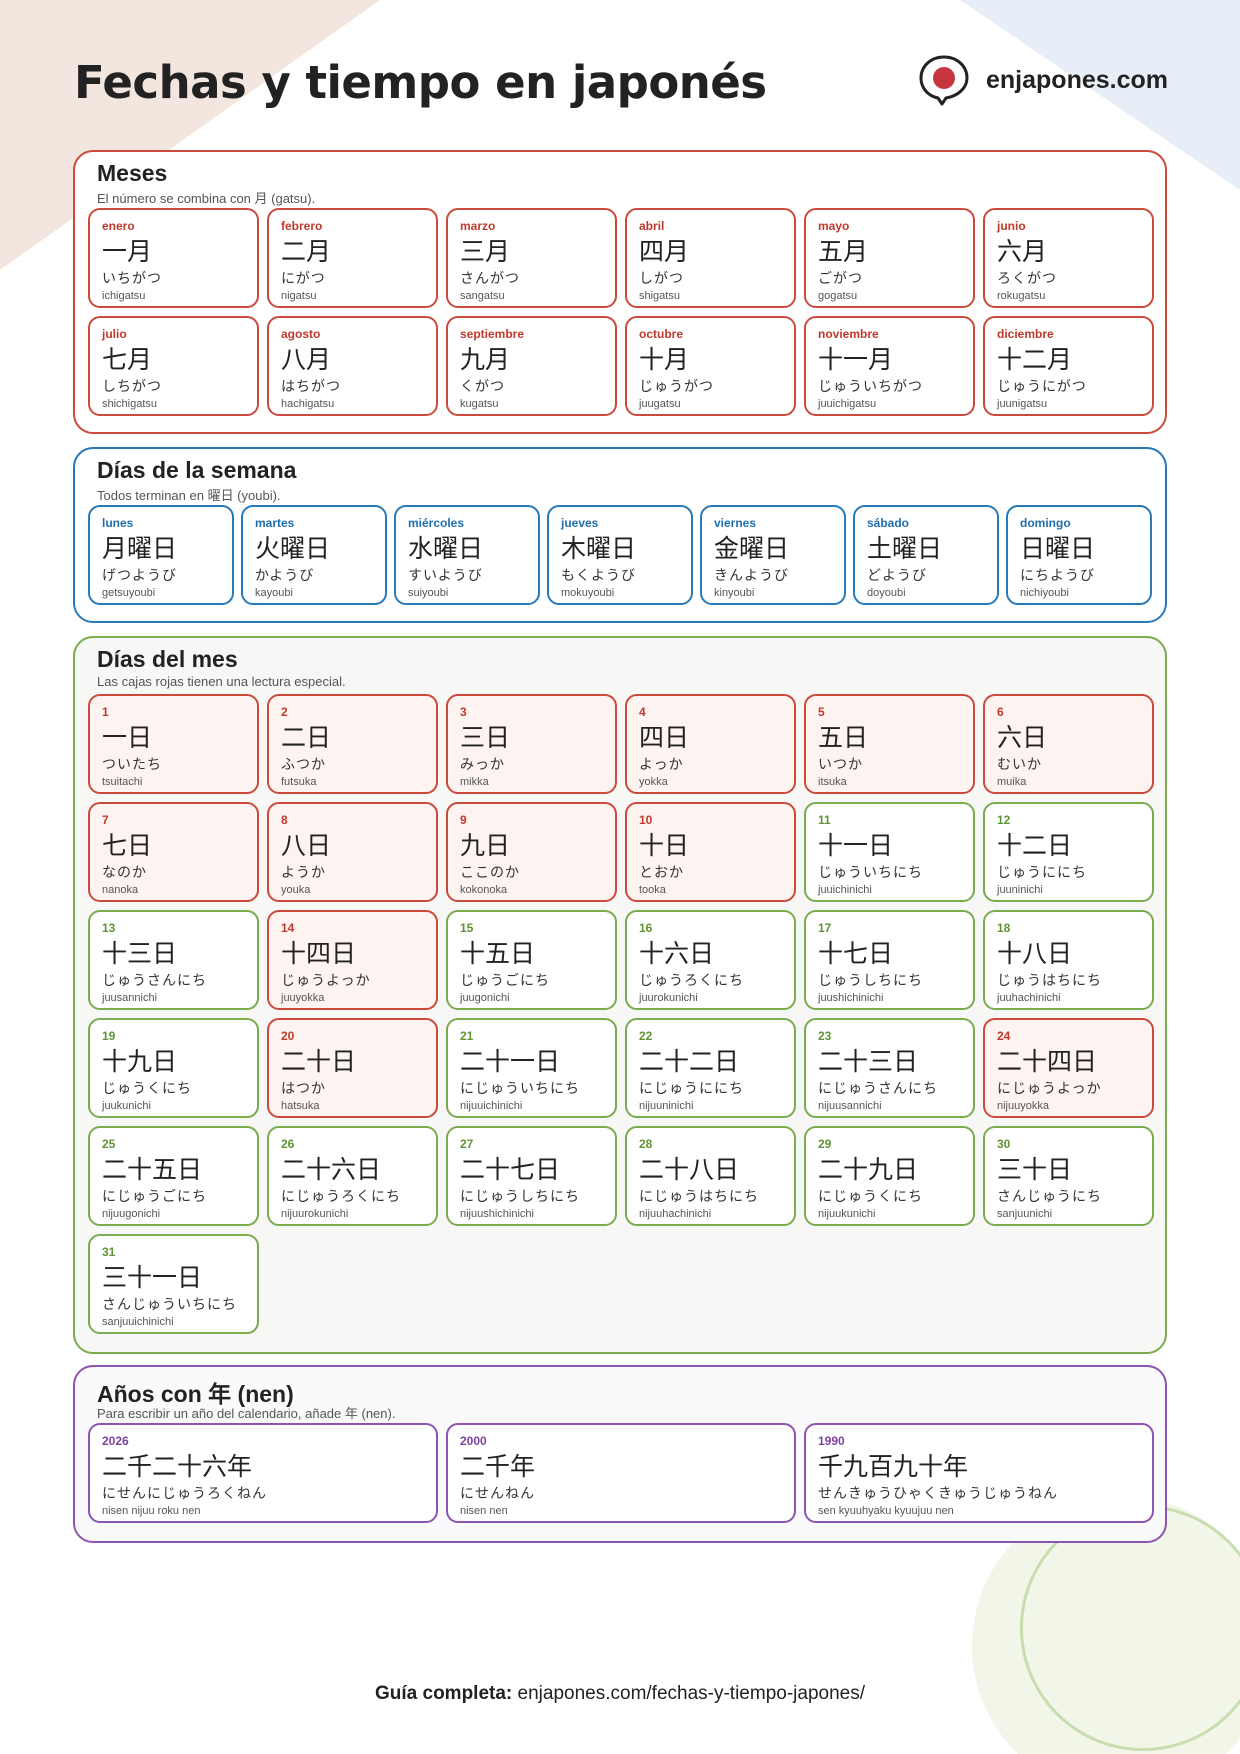  What do you see at coordinates (1029, 998) in the screenshot?
I see `card-romaji: juuhachinichi` at bounding box center [1029, 998].